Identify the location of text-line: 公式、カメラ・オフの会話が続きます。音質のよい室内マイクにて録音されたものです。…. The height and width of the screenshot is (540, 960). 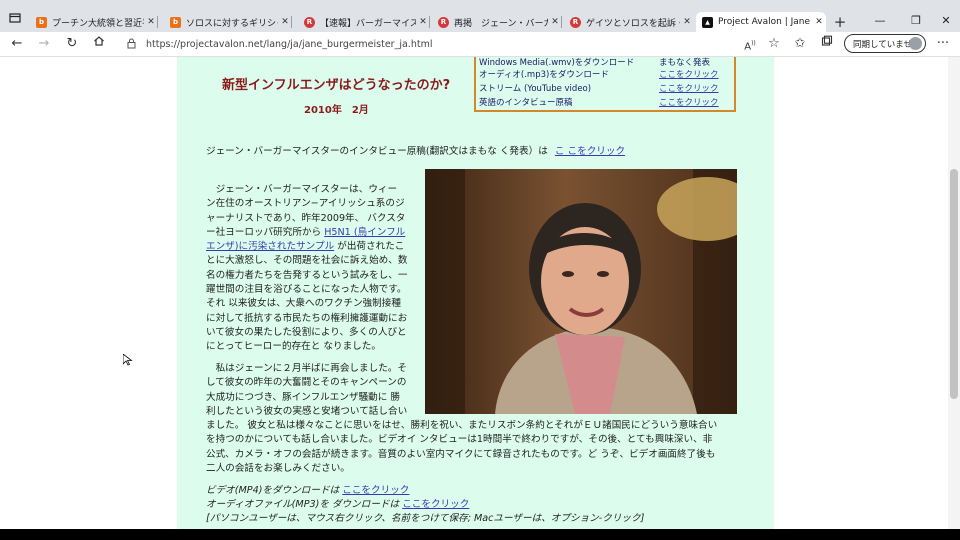
(461, 454).